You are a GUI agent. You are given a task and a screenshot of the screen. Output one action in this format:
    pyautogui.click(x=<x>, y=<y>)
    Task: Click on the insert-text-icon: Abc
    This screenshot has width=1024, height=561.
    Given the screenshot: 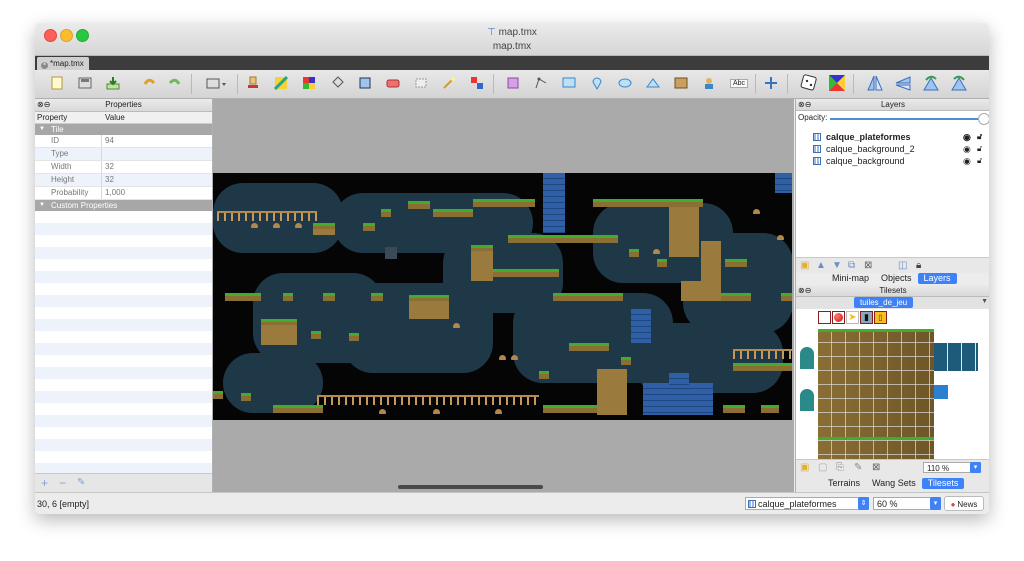 What is the action you would take?
    pyautogui.click(x=739, y=83)
    